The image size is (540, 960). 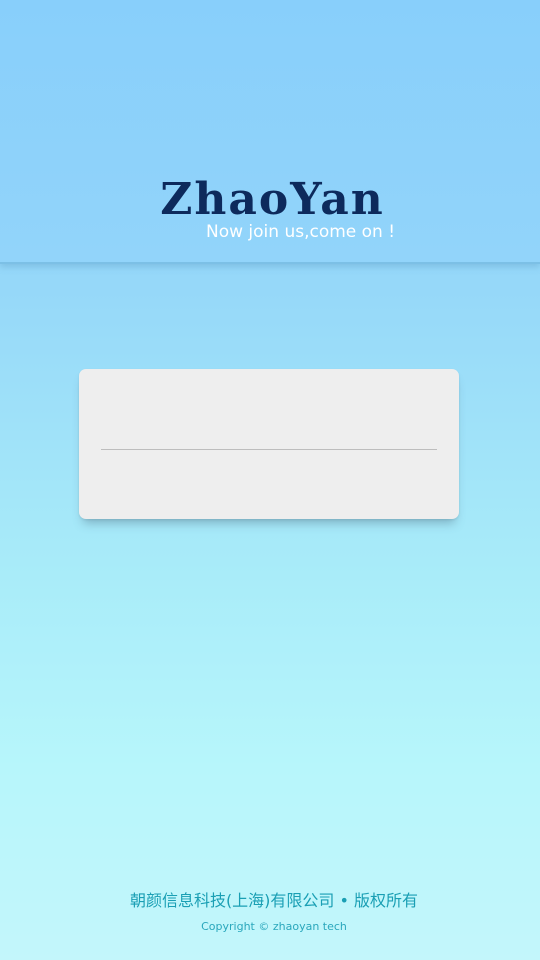 What do you see at coordinates (274, 926) in the screenshot?
I see `footer-copyright: Copyright © zhaoyan tech` at bounding box center [274, 926].